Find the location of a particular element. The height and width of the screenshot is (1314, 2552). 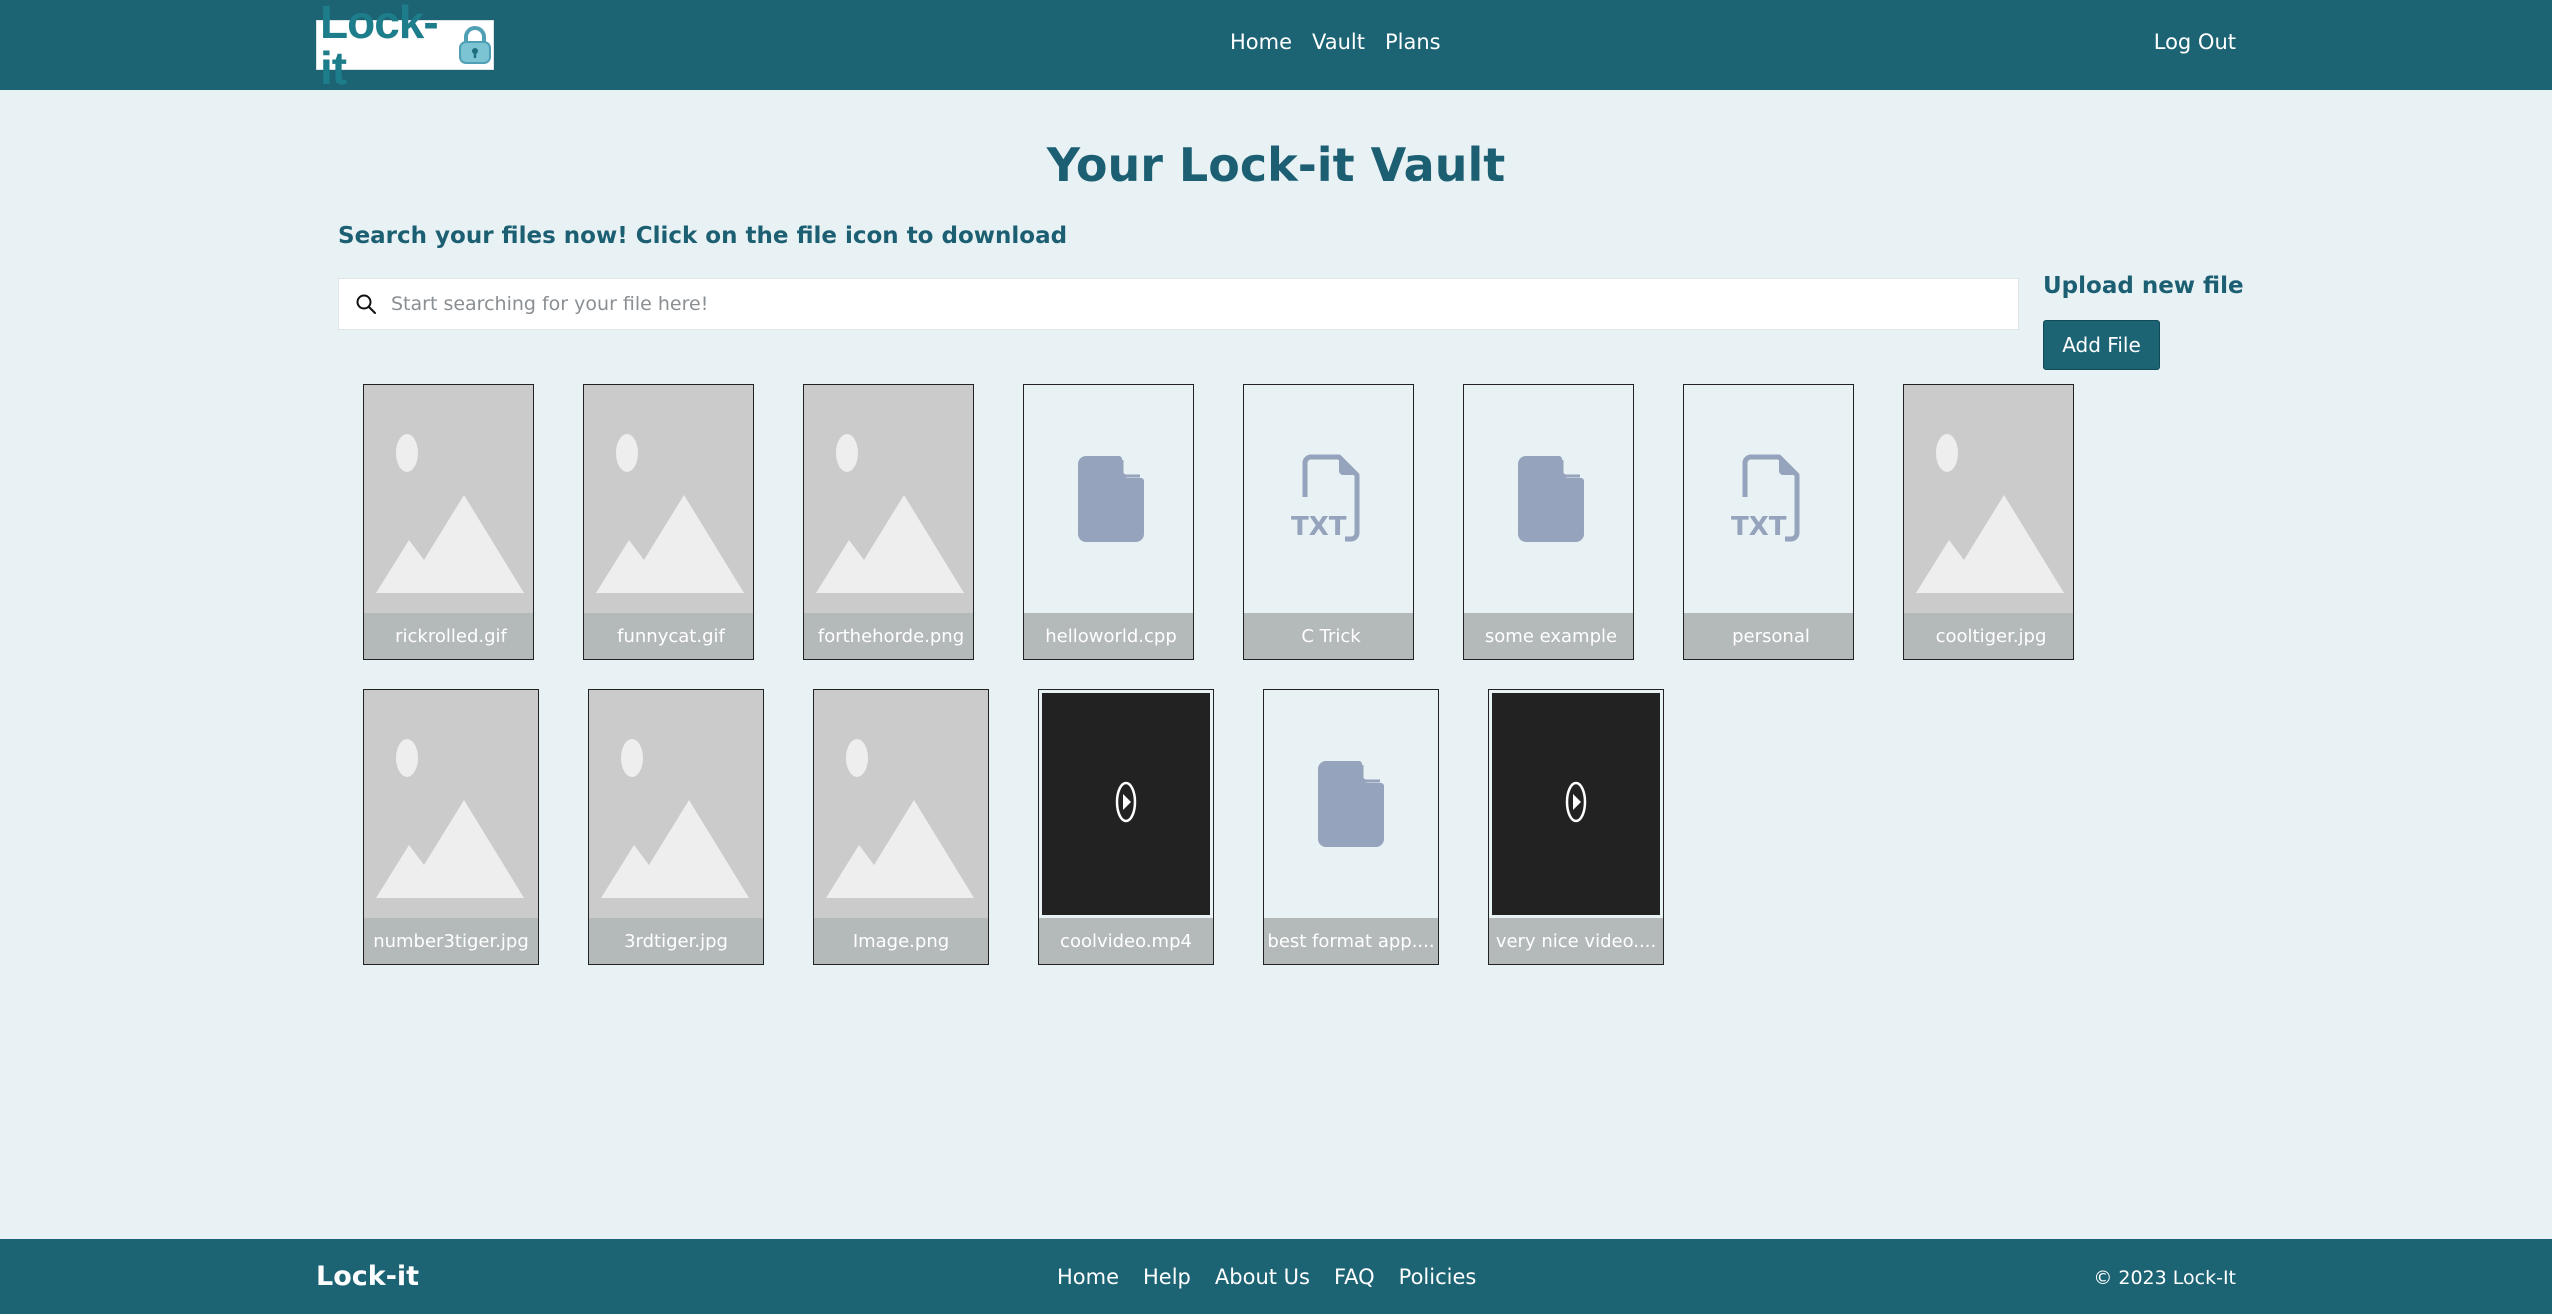

logout-link: Log Out is located at coordinates (2195, 42).